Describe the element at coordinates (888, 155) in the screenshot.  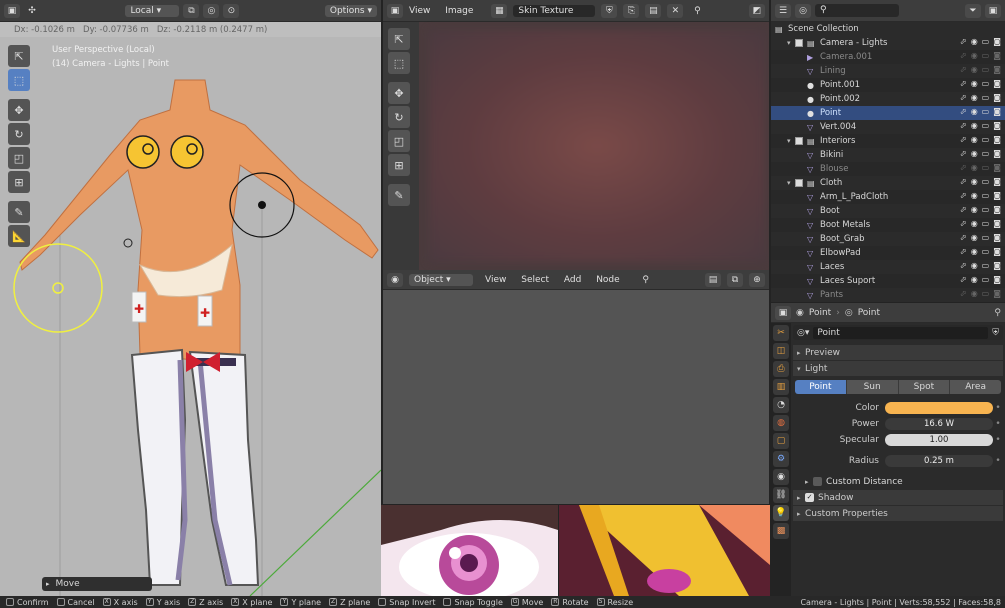
I see `outliner-row: ▽ Bikini ⬀ ◉ ▭ ◙` at that location.